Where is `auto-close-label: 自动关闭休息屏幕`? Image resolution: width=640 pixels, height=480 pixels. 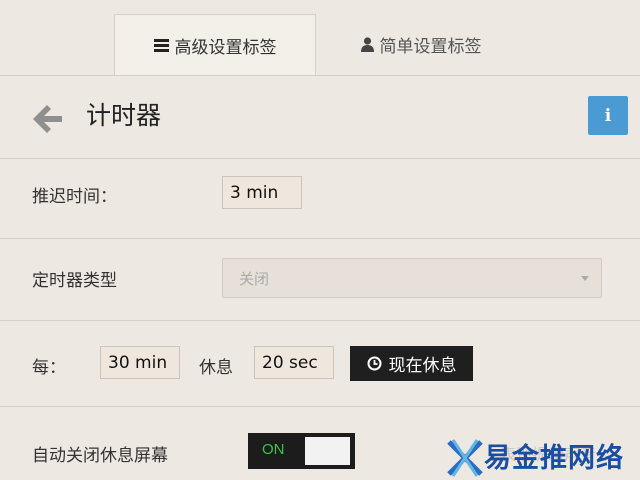
auto-close-label: 自动关闭休息屏幕 is located at coordinates (100, 456).